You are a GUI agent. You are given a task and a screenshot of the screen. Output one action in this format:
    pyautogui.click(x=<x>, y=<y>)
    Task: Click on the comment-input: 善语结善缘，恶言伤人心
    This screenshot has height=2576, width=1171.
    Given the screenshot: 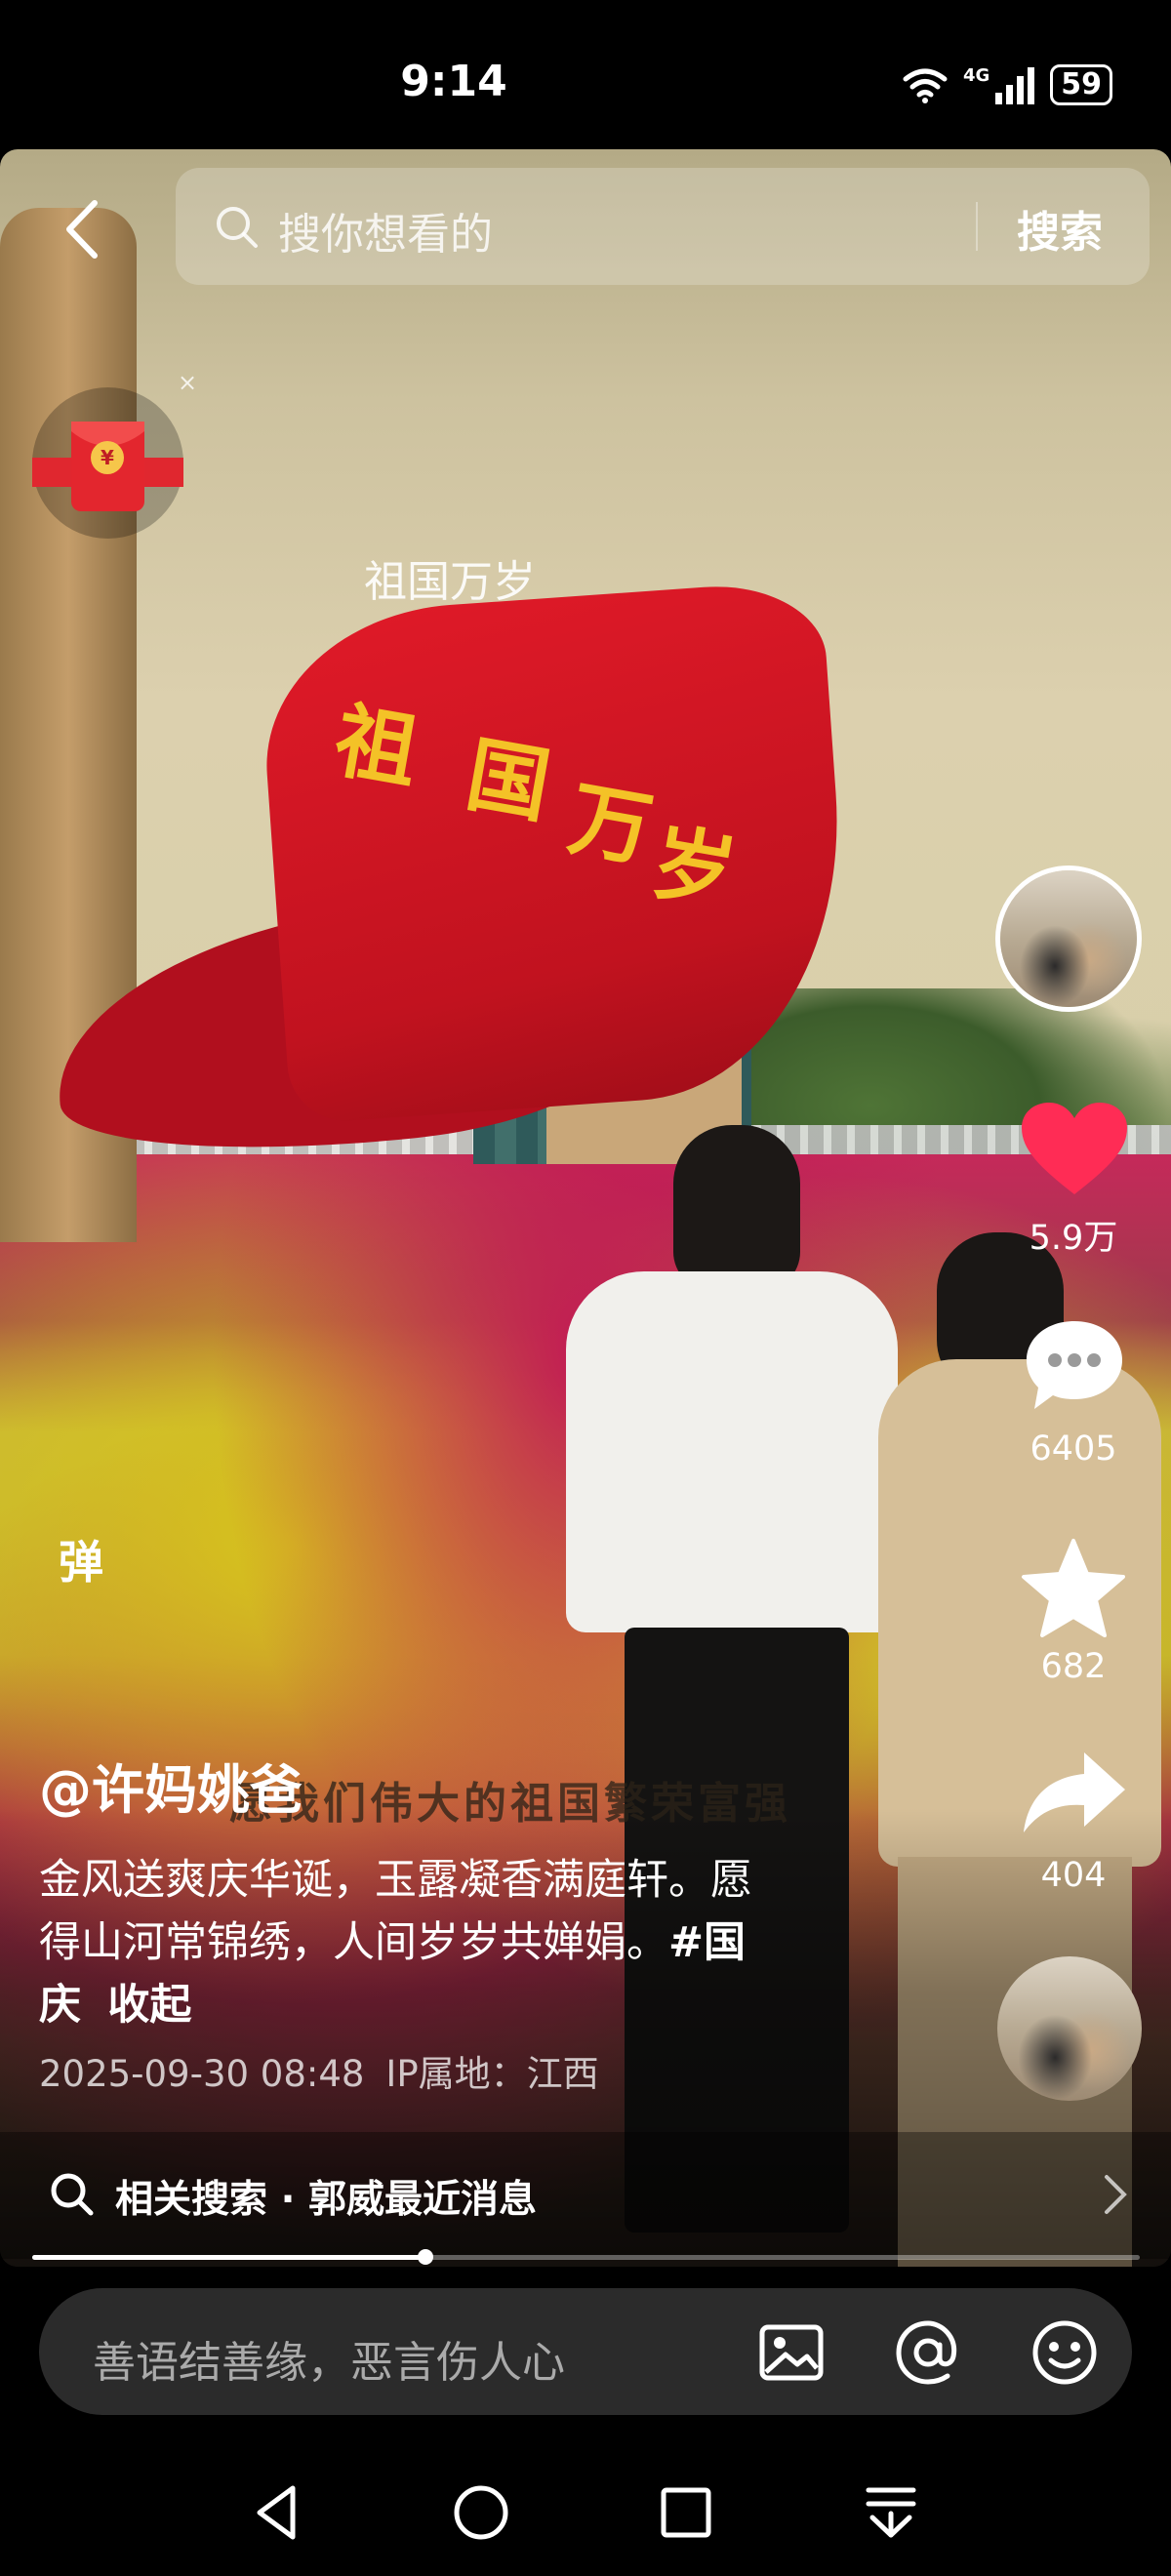 What is the action you would take?
    pyautogui.click(x=329, y=2358)
    